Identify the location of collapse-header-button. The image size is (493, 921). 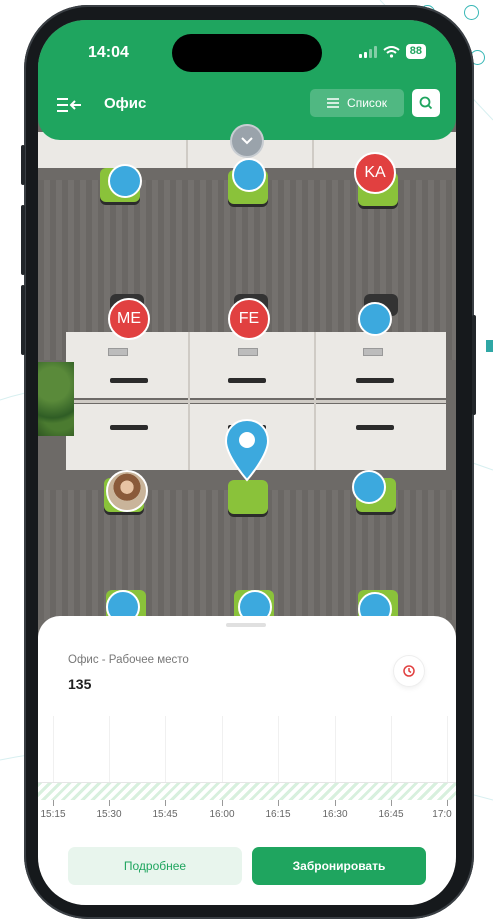
(247, 141).